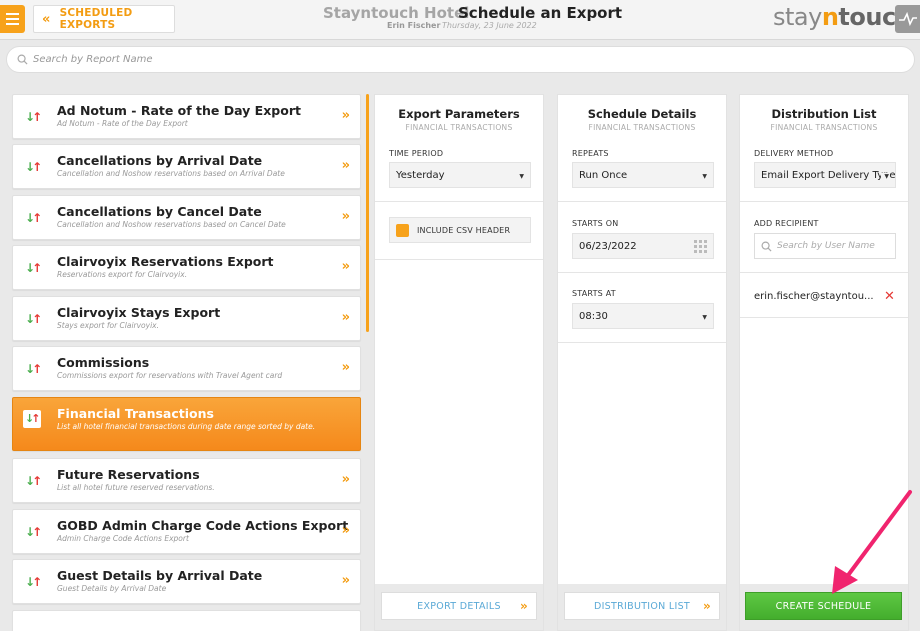  Describe the element at coordinates (46, 19) in the screenshot. I see `double-chevron-left-icon: «` at that location.